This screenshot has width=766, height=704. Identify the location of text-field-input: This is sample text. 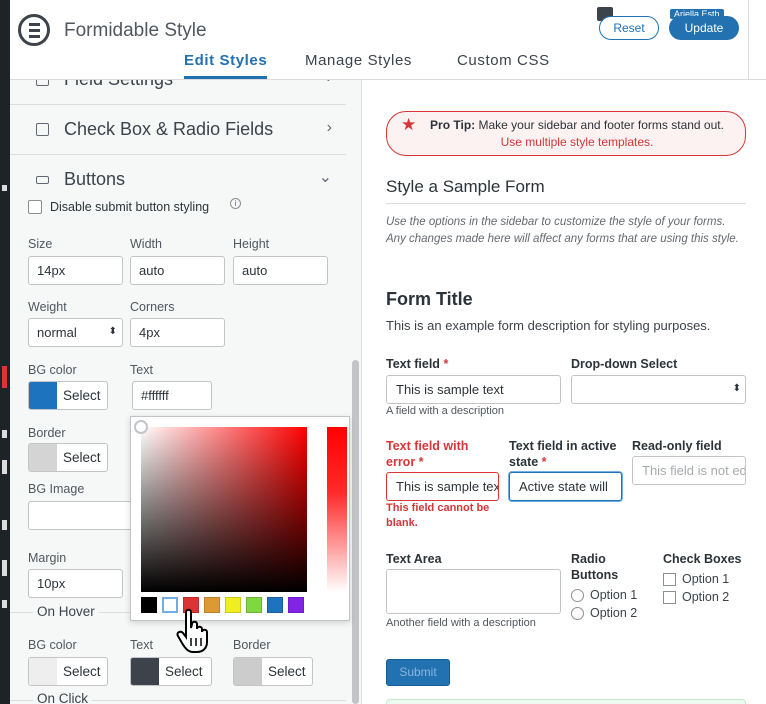
(473, 389).